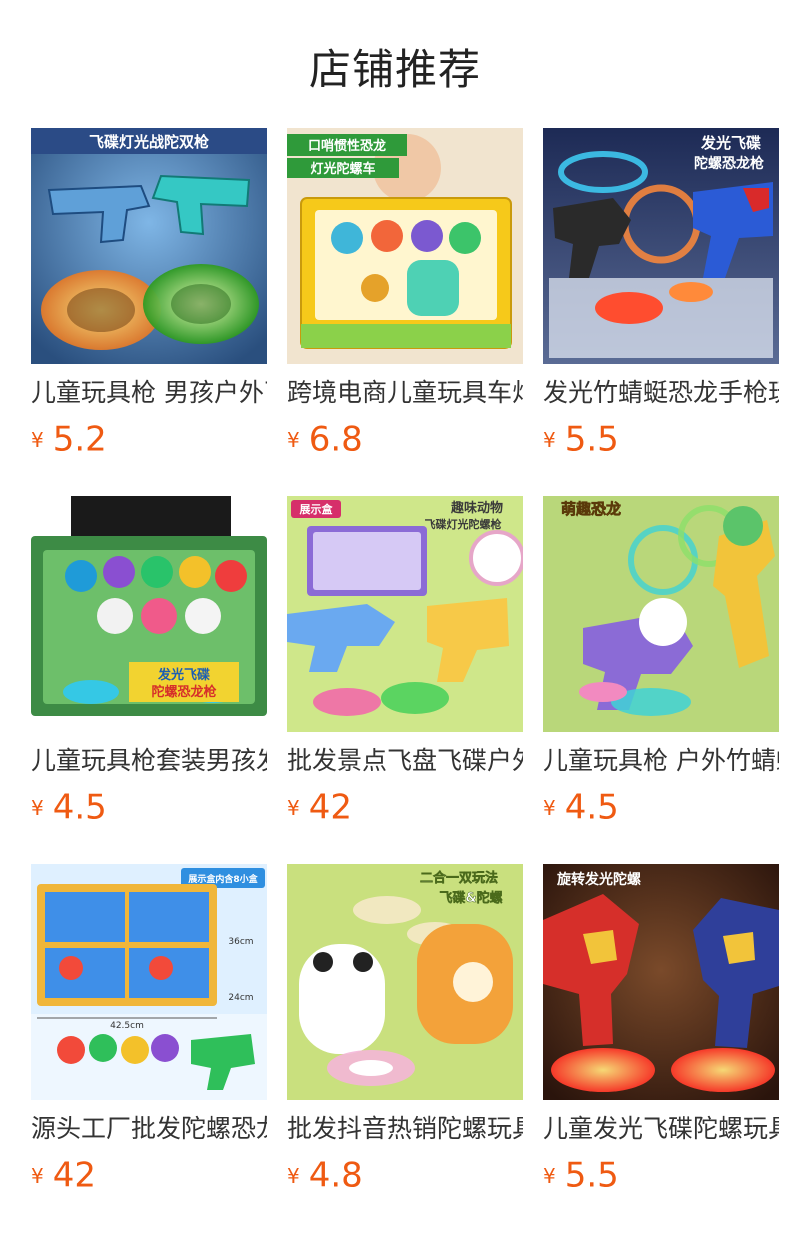 Image resolution: width=790 pixels, height=1234 pixels. I want to click on image-caption: 灯光陀螺车, so click(342, 169).